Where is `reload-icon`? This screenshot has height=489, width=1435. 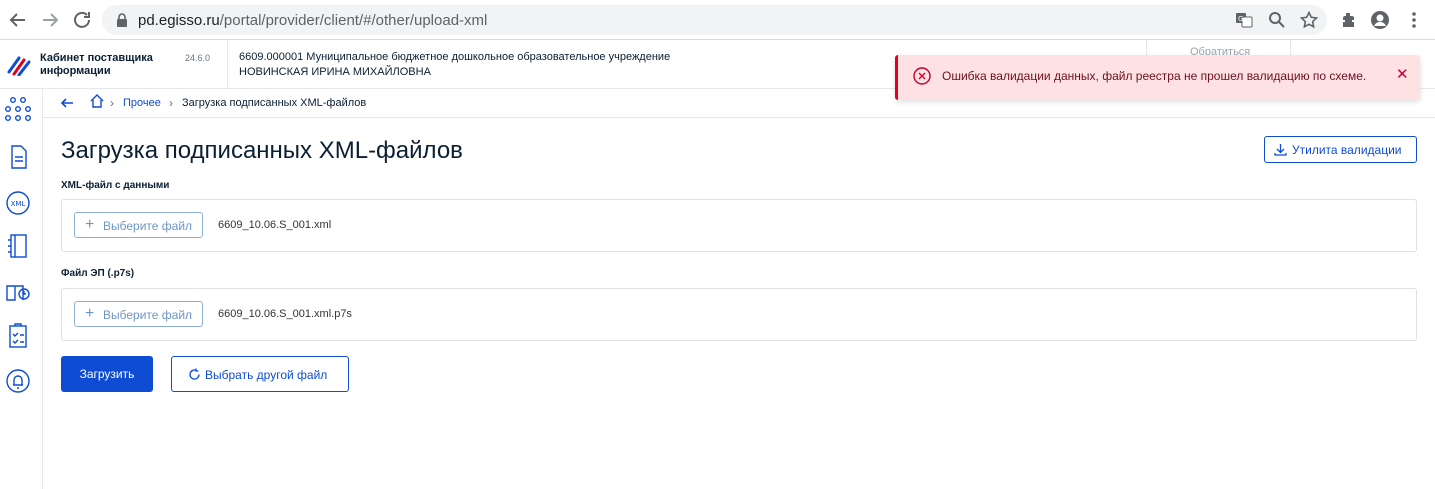
reload-icon is located at coordinates (82, 20).